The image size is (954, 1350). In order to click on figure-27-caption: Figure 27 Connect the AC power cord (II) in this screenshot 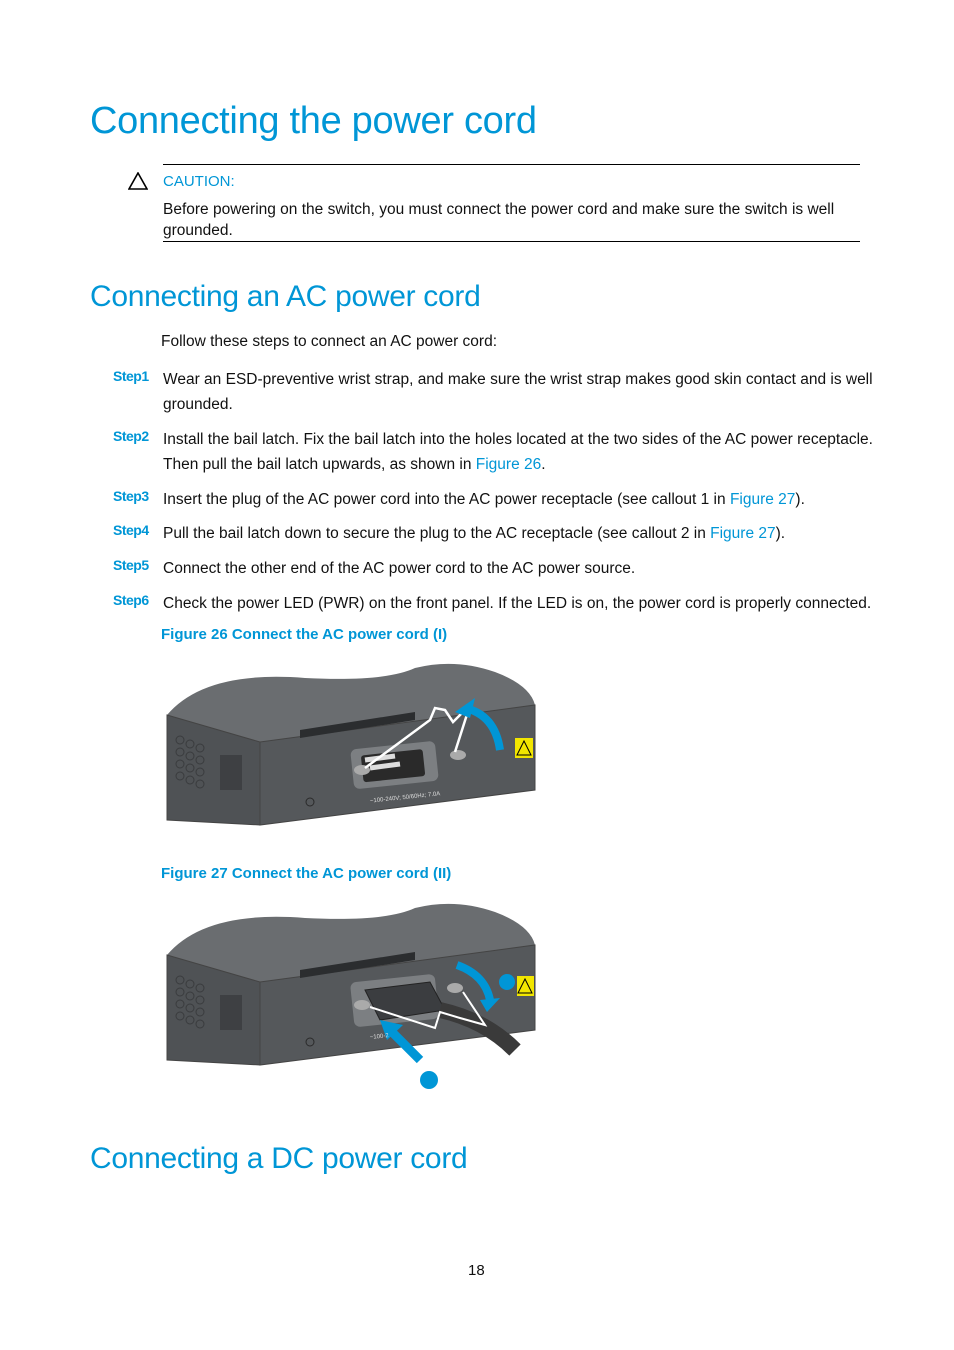, I will do `click(306, 873)`.